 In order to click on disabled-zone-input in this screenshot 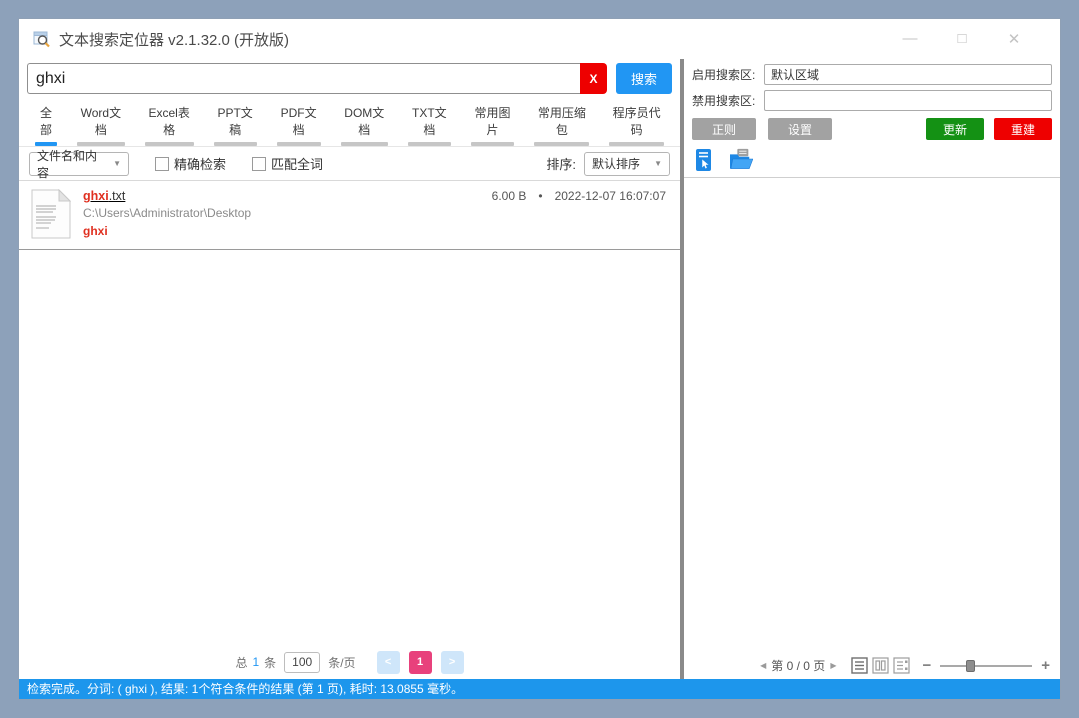, I will do `click(908, 100)`.